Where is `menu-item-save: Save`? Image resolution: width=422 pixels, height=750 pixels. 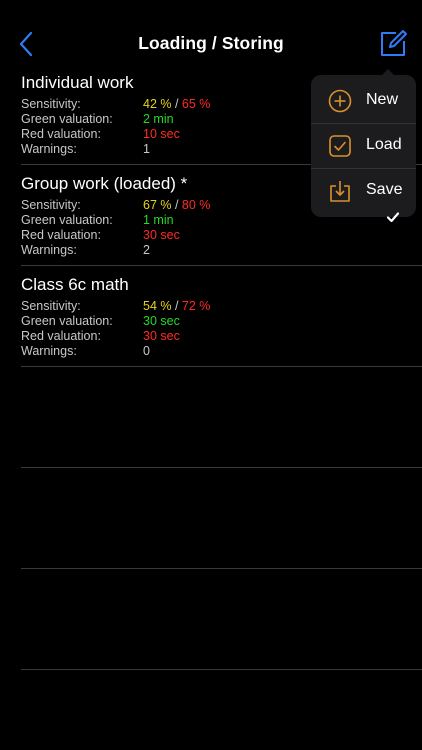
menu-item-save: Save is located at coordinates (363, 191).